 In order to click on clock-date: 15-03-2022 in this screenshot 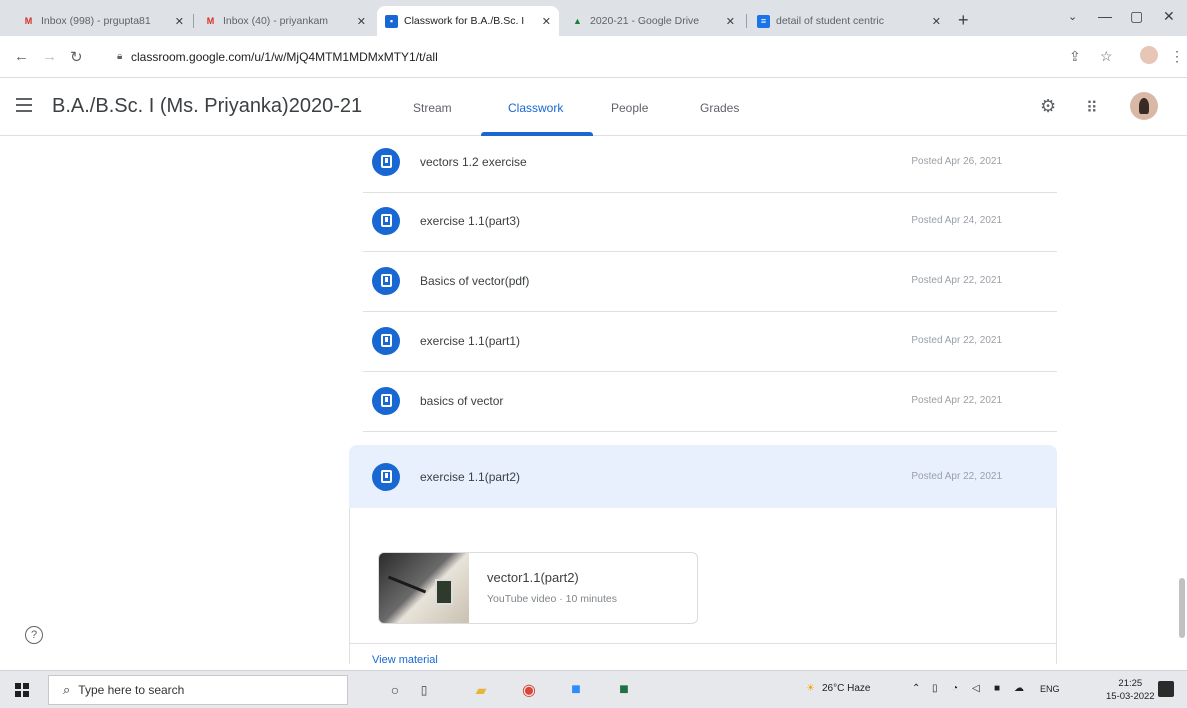, I will do `click(1130, 696)`.